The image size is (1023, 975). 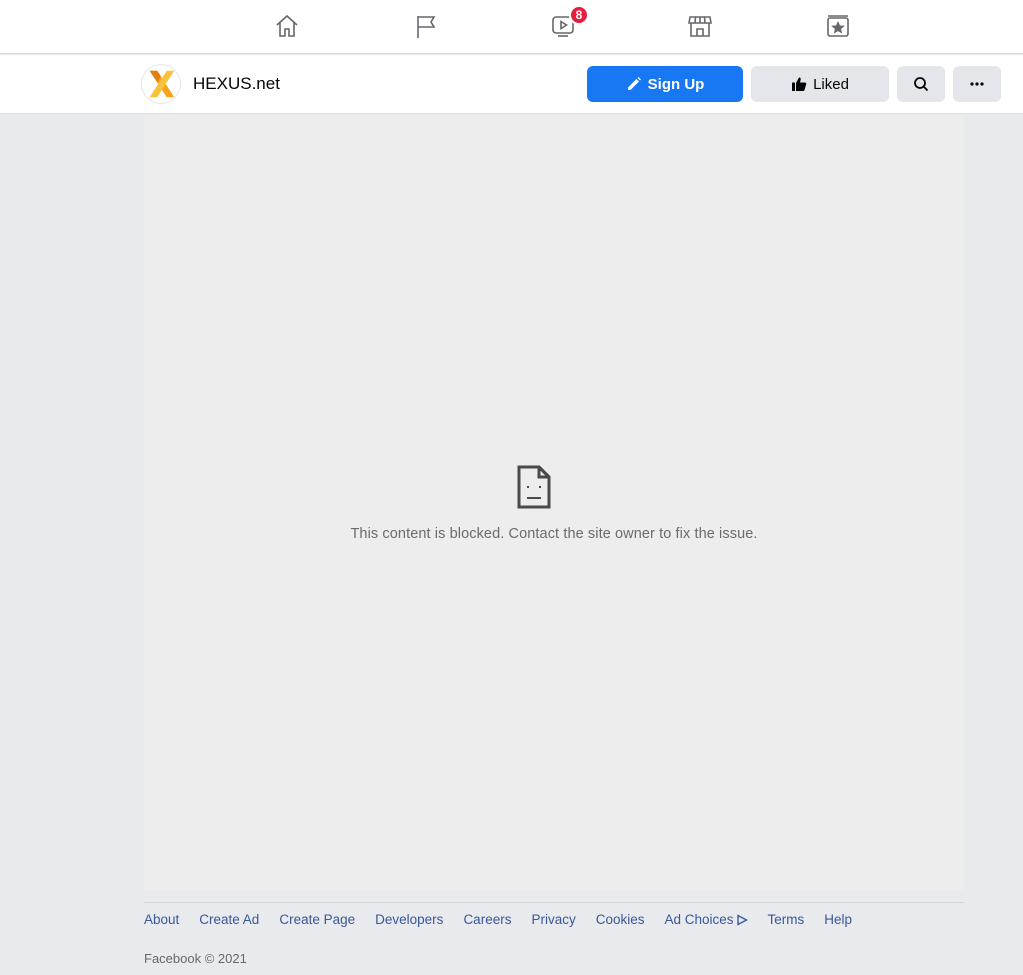 I want to click on footer-link-ad-choices: Ad Choices, so click(x=706, y=919).